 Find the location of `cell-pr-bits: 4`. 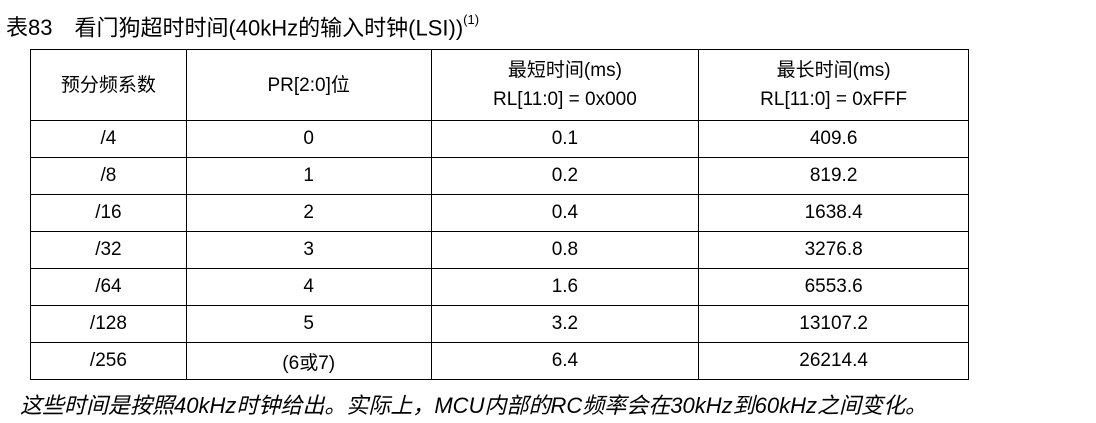

cell-pr-bits: 4 is located at coordinates (308, 287).